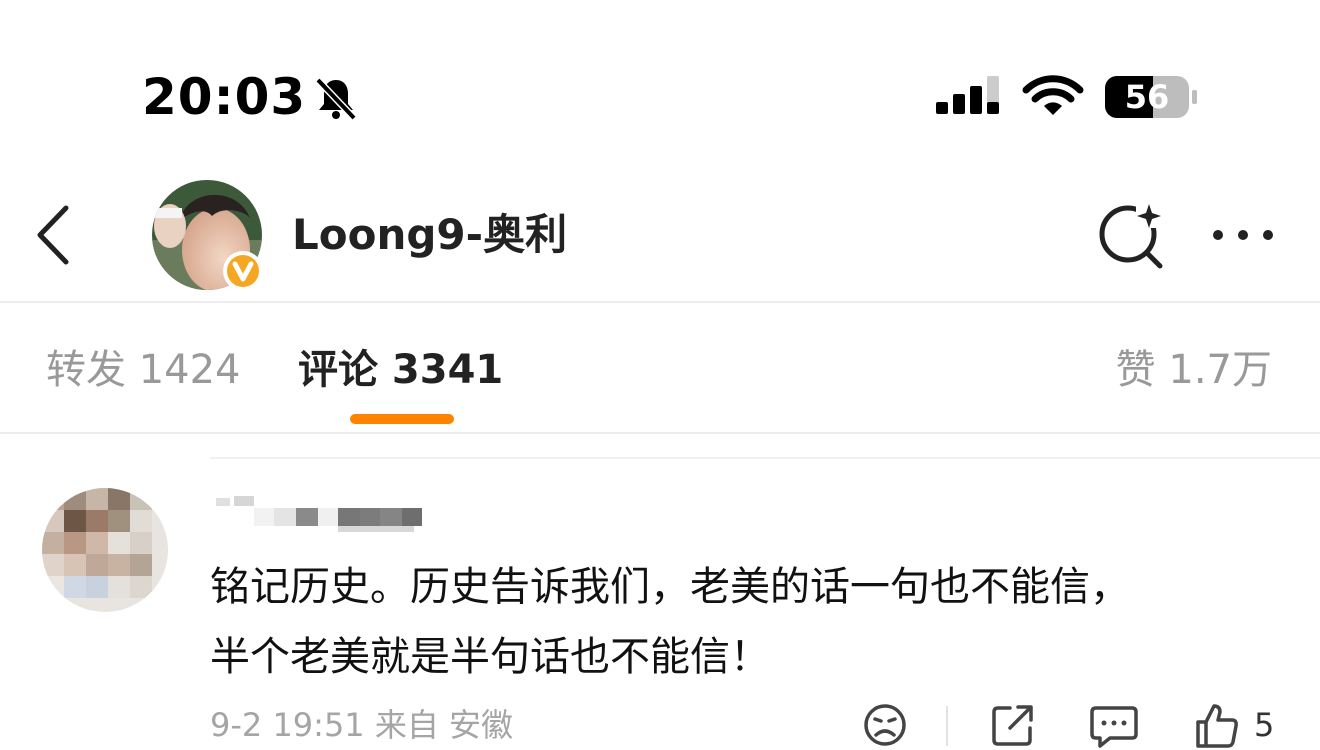  What do you see at coordinates (947, 726) in the screenshot?
I see `action-separator` at bounding box center [947, 726].